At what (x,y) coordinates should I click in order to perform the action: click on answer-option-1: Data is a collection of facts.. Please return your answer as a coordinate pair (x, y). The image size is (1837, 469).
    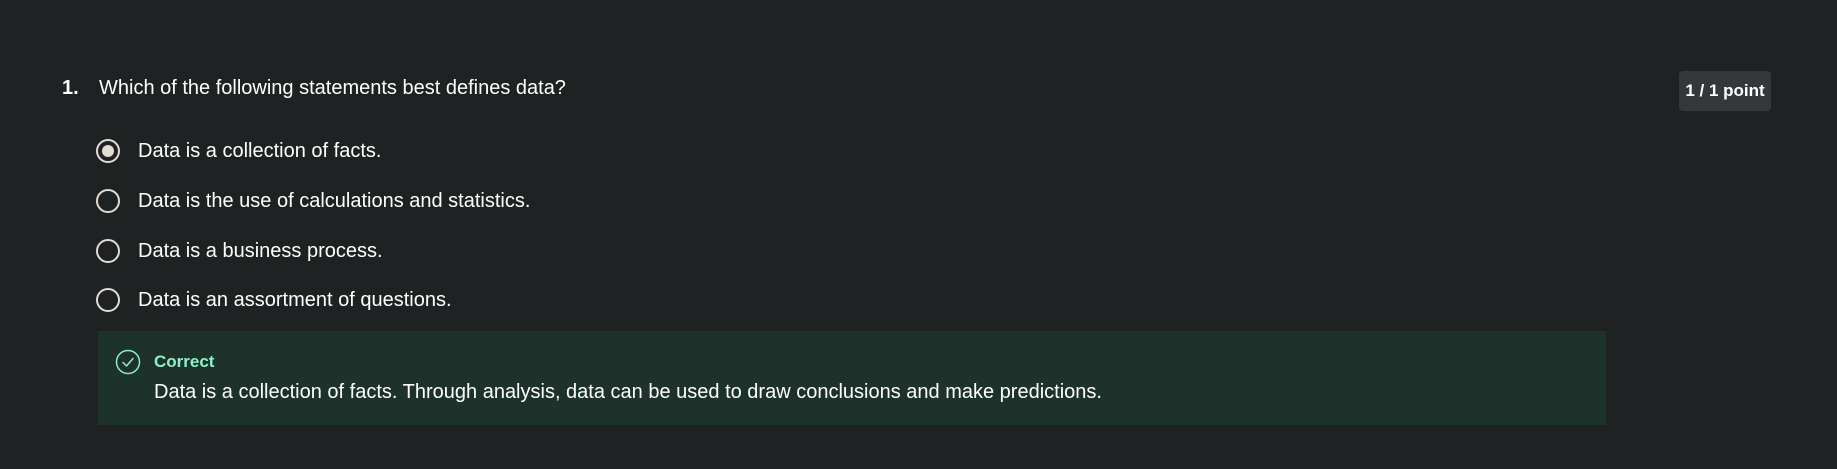
    Looking at the image, I should click on (238, 151).